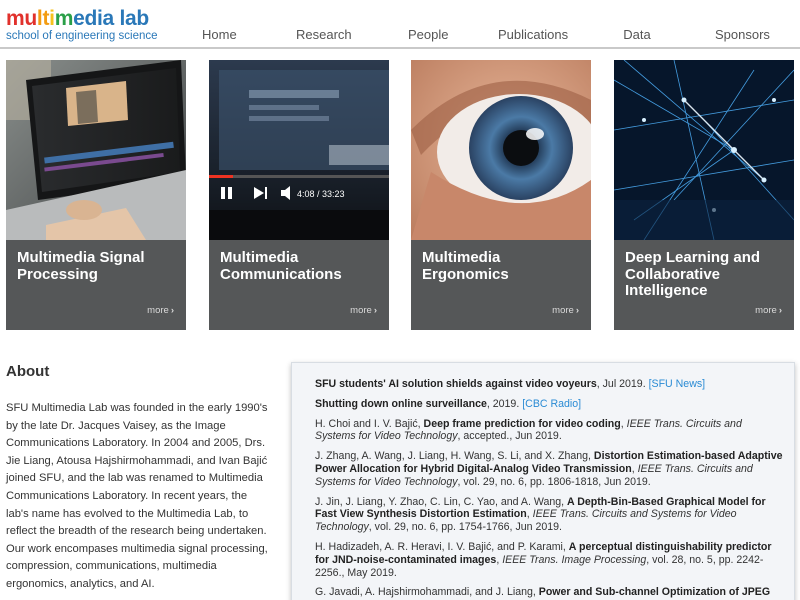  I want to click on news-date: , 2019., so click(504, 403).